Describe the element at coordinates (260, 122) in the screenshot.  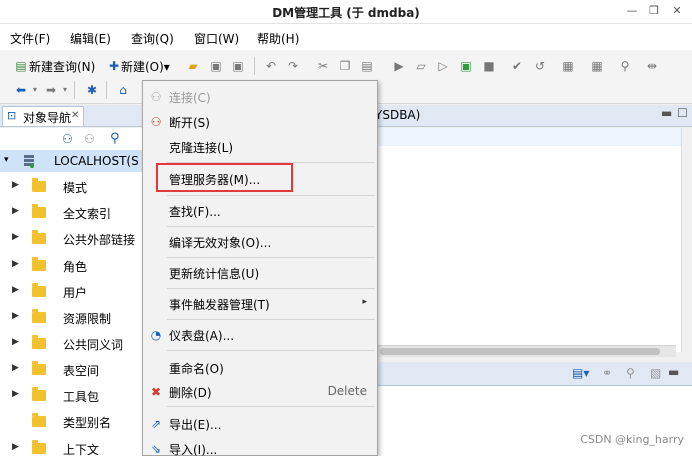
I see `menu-item-disconnect: ⚇ 断开(S)` at that location.